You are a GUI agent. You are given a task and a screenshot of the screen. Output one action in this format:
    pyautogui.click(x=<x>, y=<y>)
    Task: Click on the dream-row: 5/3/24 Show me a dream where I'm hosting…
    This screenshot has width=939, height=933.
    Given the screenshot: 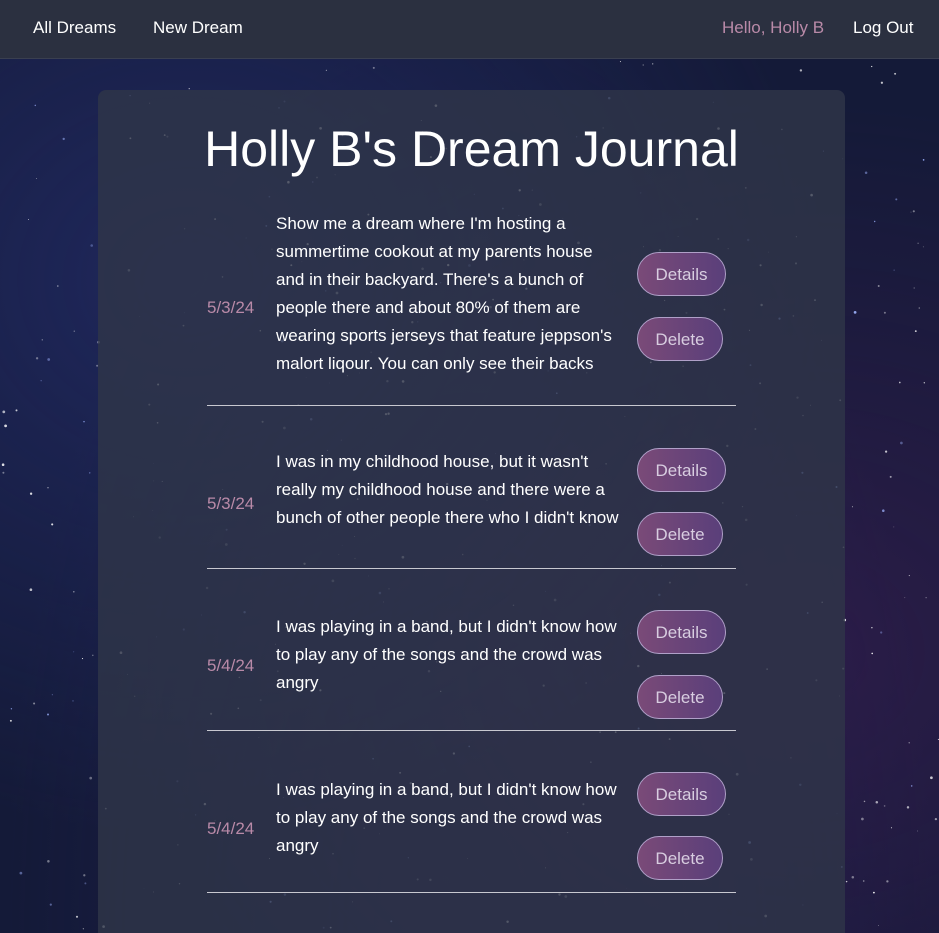 What is the action you would take?
    pyautogui.click(x=471, y=307)
    